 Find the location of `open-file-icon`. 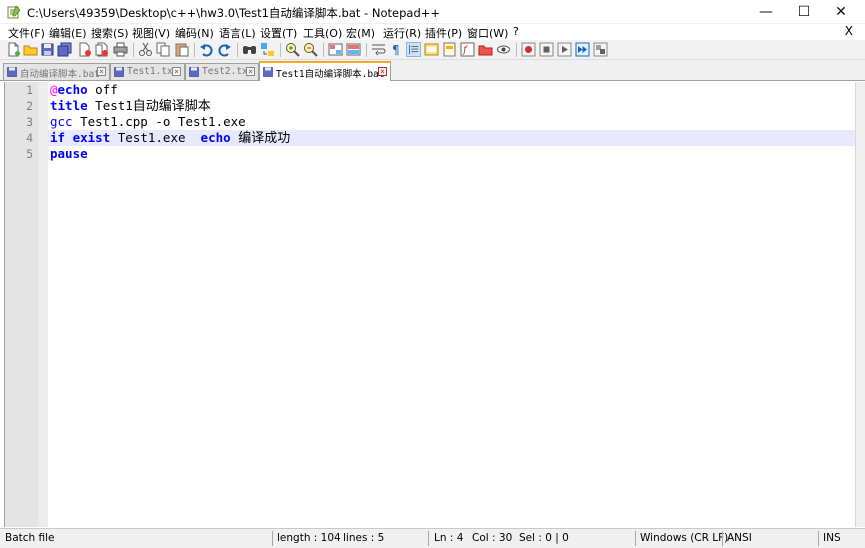

open-file-icon is located at coordinates (30, 49).